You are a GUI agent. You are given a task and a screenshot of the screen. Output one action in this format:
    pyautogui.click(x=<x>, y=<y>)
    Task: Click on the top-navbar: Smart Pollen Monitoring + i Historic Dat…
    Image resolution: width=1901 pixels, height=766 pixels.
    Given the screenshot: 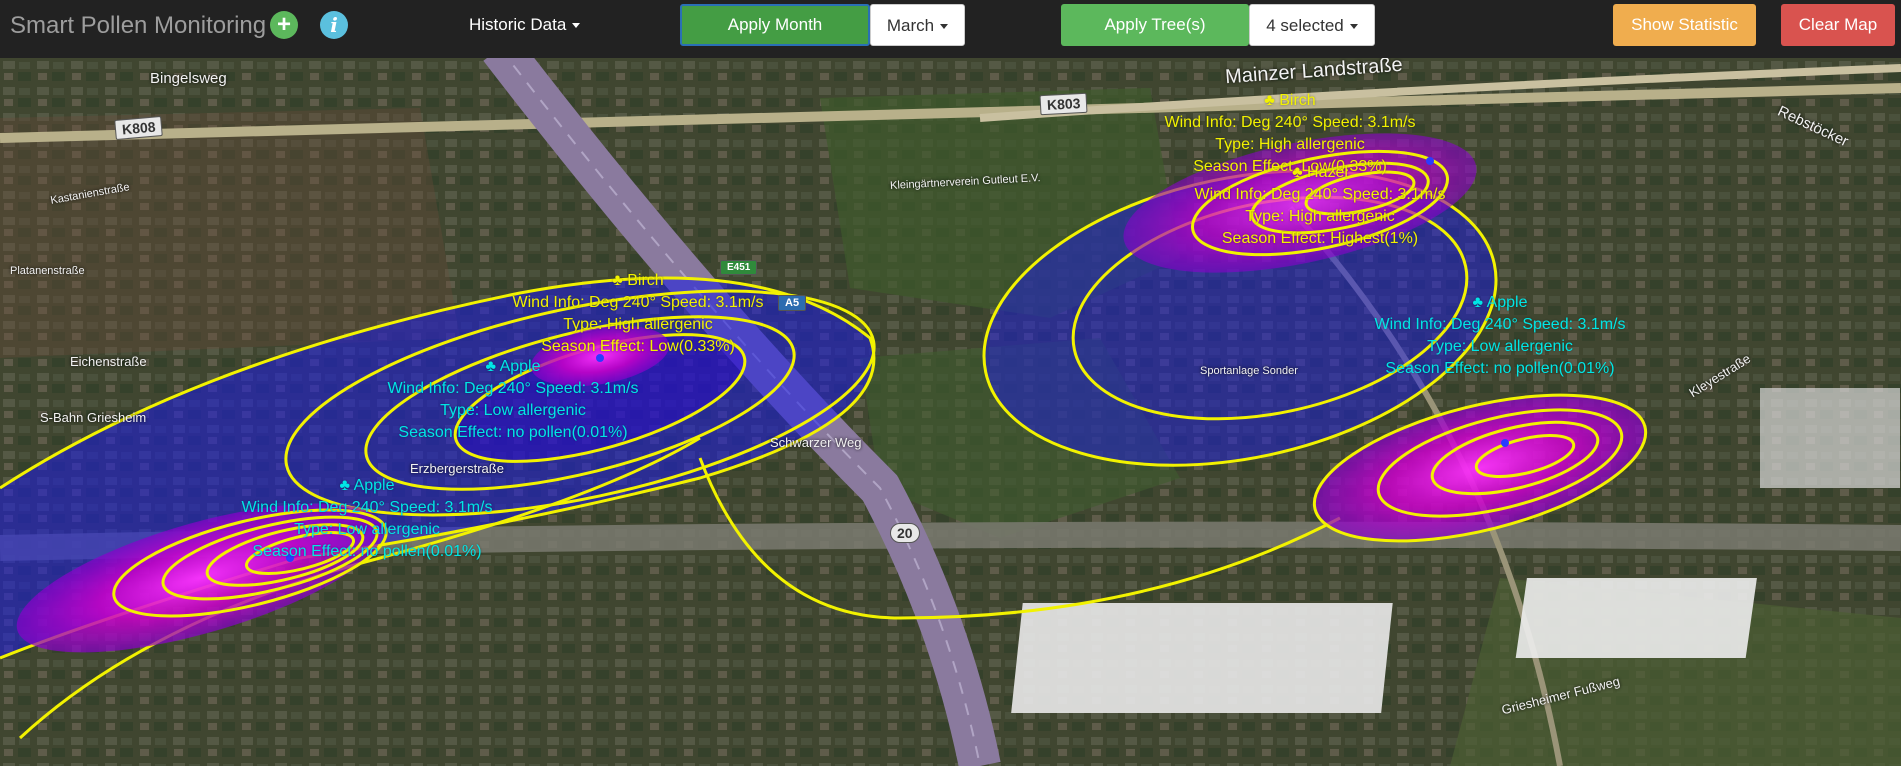 What is the action you would take?
    pyautogui.click(x=950, y=29)
    